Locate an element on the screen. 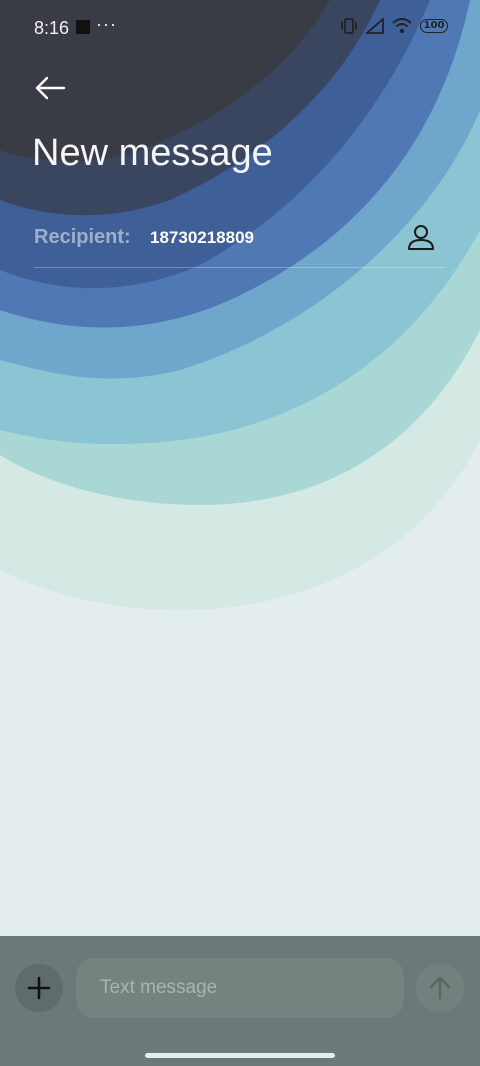 This screenshot has width=480, height=1066. status-bar: 8:16 ··· 100 is located at coordinates (240, 28).